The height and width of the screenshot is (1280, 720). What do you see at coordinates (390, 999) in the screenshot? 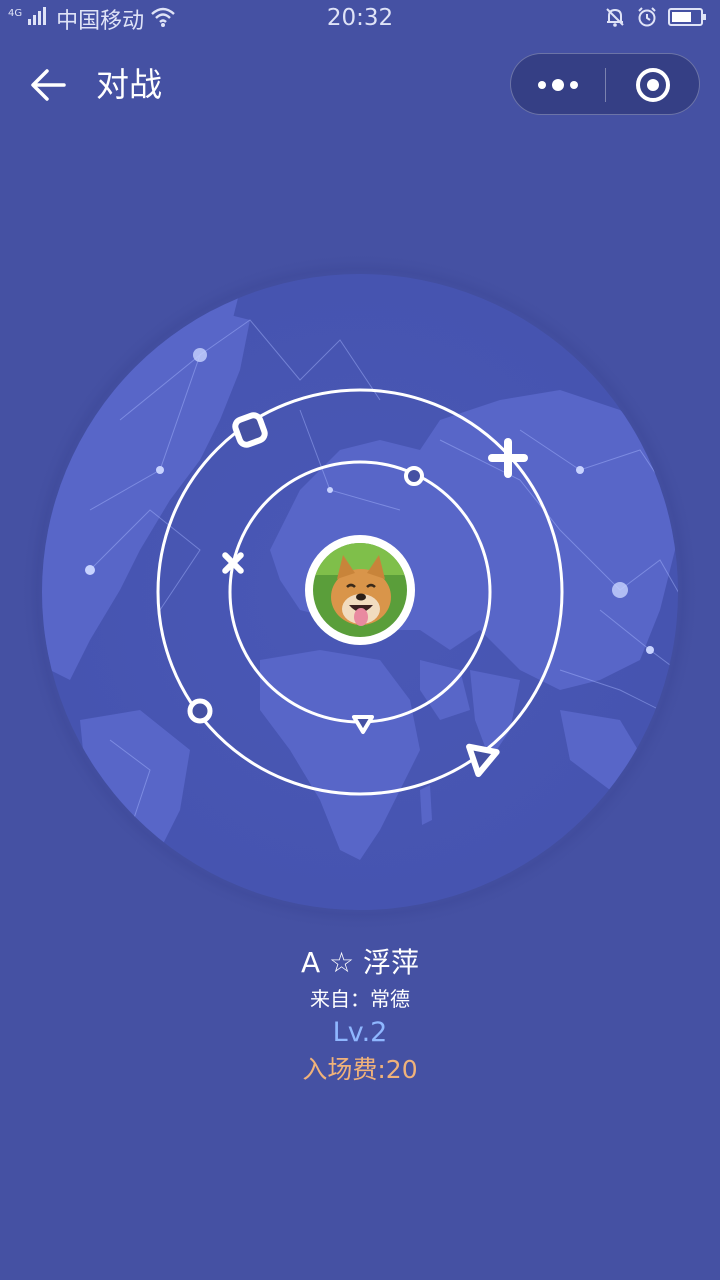
I see `origin-value: 常德` at bounding box center [390, 999].